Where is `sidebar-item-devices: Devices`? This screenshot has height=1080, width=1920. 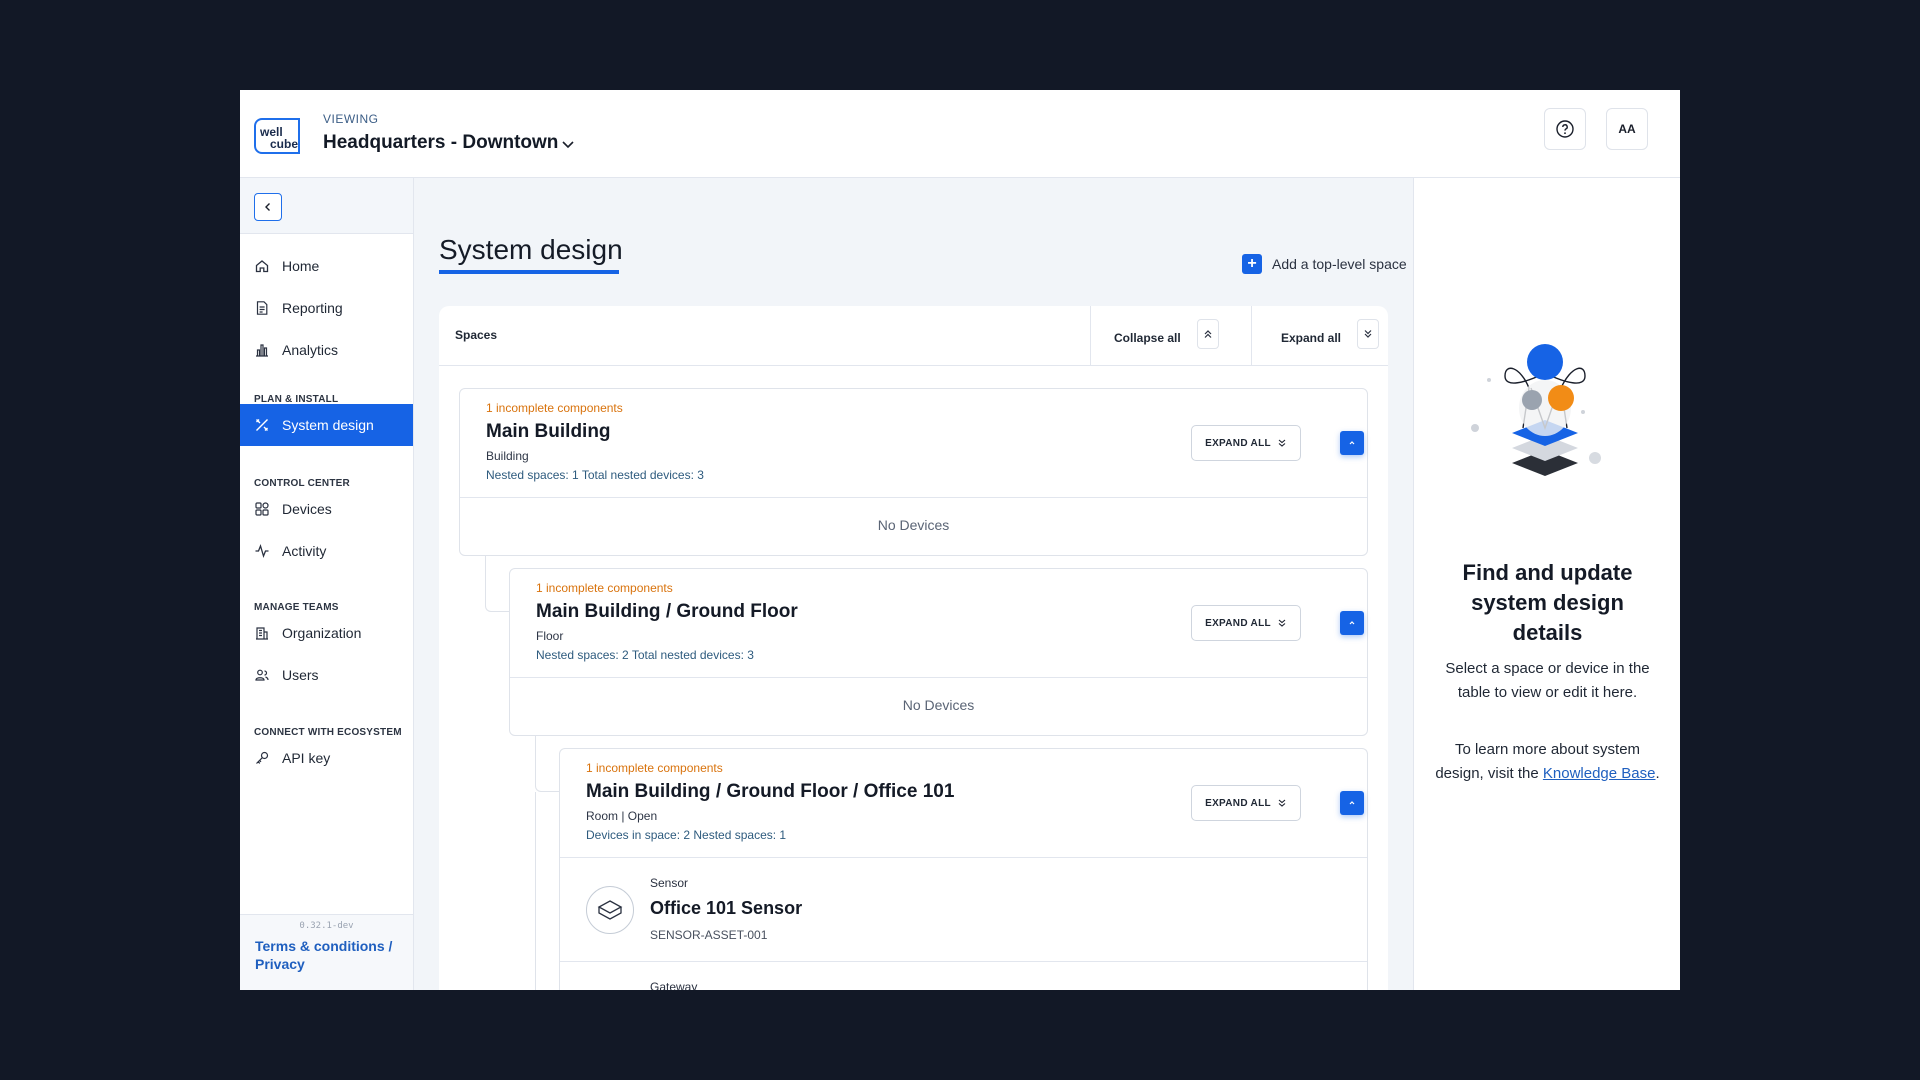 sidebar-item-devices: Devices is located at coordinates (326, 509).